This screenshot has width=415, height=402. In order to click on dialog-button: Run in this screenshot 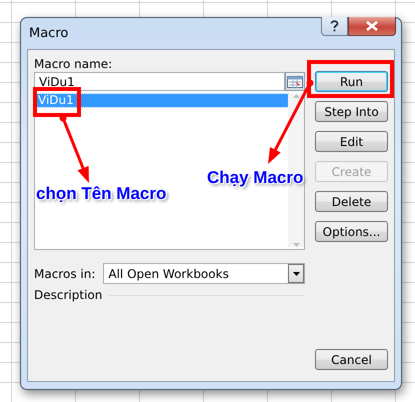, I will do `click(351, 81)`.